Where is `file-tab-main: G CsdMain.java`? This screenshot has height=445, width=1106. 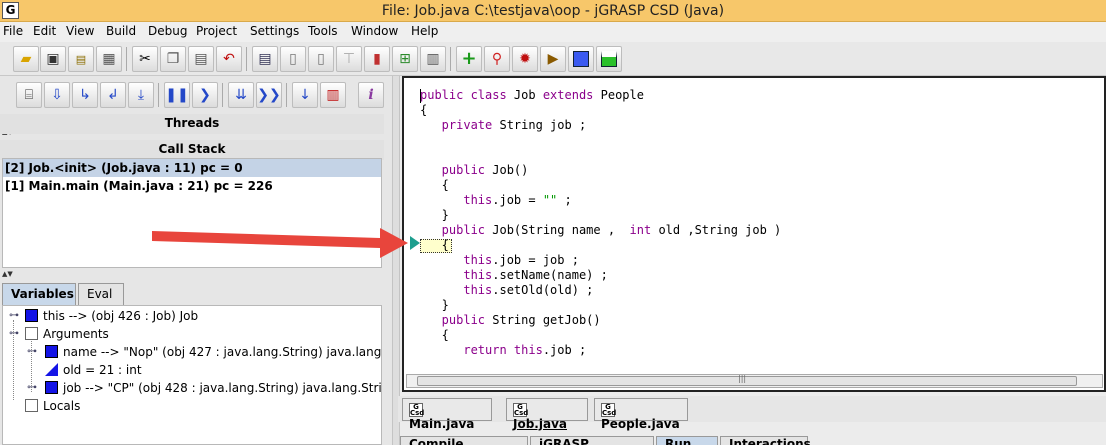 file-tab-main: G CsdMain.java is located at coordinates (447, 414).